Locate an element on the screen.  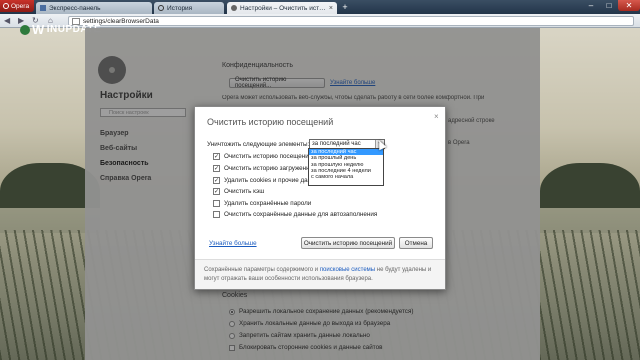
new-tab-button: + is located at coordinates (345, 8).